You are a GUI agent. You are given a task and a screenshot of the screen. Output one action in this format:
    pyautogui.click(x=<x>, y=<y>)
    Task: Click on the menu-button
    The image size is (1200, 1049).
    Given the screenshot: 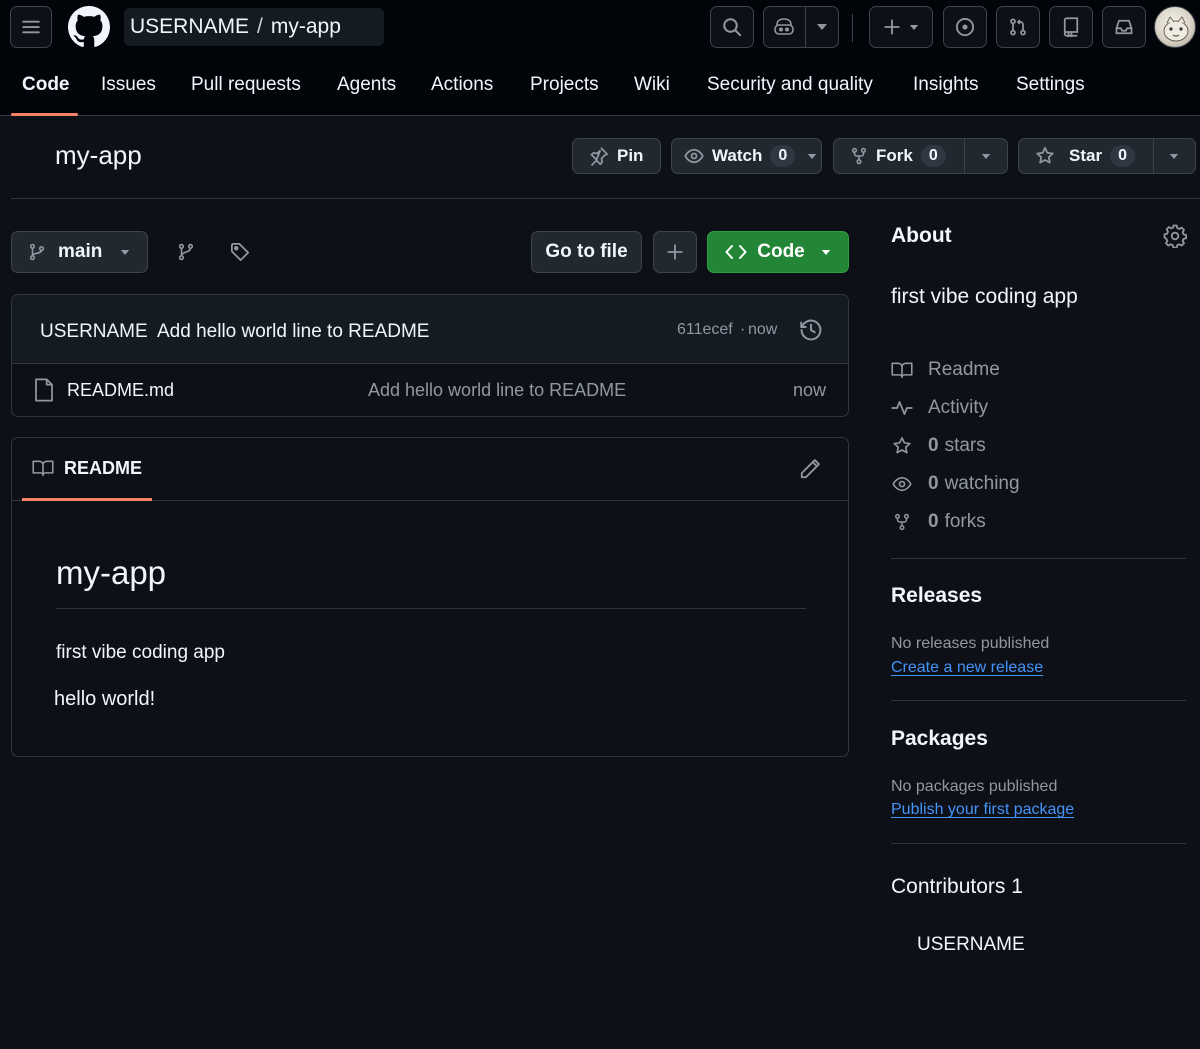 What is the action you would take?
    pyautogui.click(x=31, y=27)
    